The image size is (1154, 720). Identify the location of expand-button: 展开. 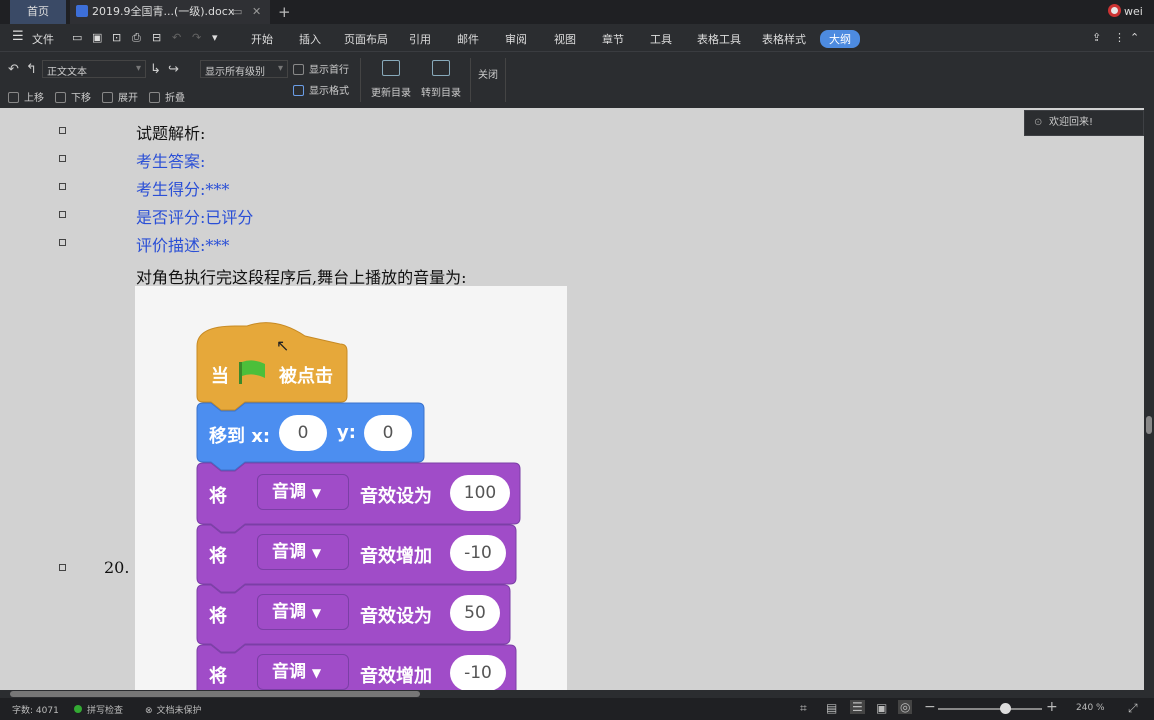
(120, 96).